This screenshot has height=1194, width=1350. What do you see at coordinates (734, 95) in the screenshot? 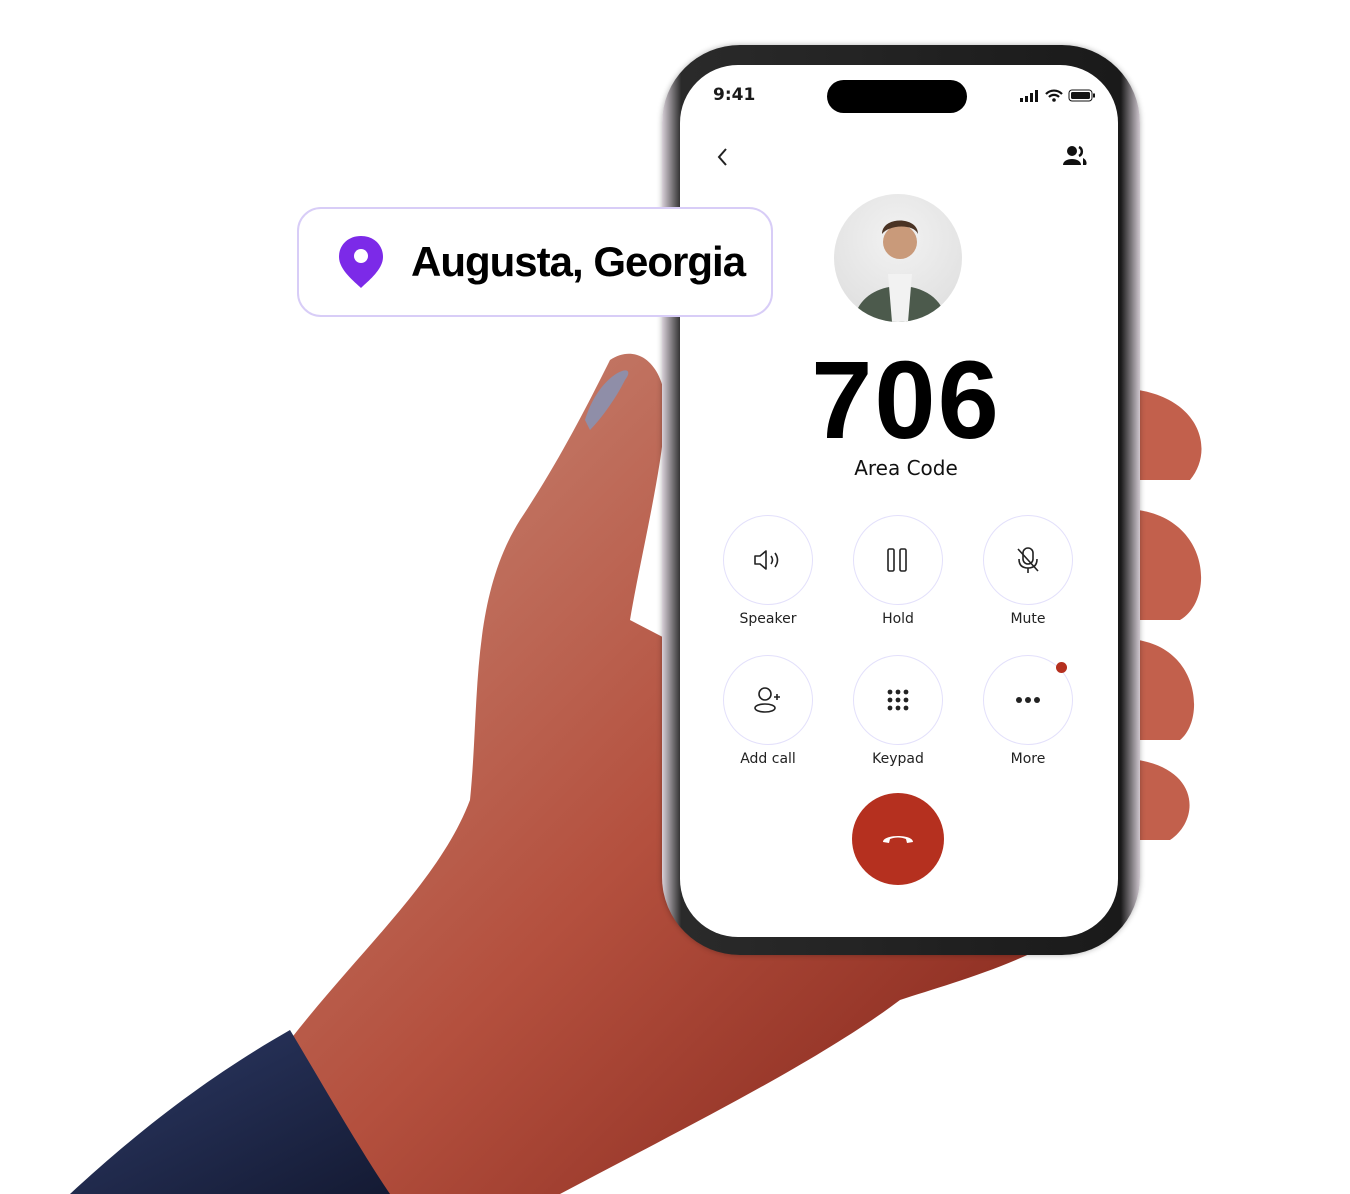
I see `status-time: 9:41` at bounding box center [734, 95].